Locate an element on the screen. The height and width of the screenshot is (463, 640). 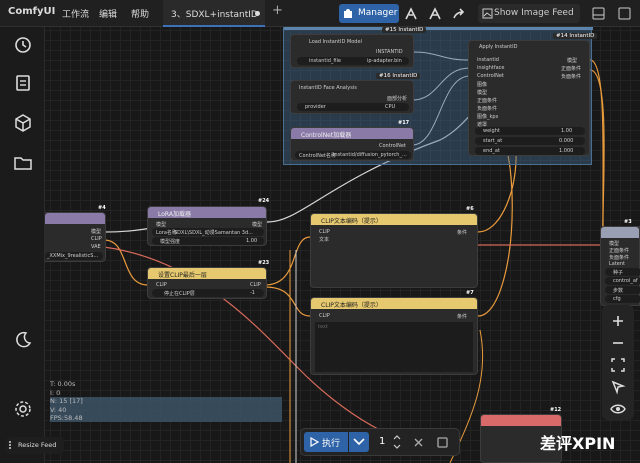
image-feed-icon is located at coordinates (487, 13).